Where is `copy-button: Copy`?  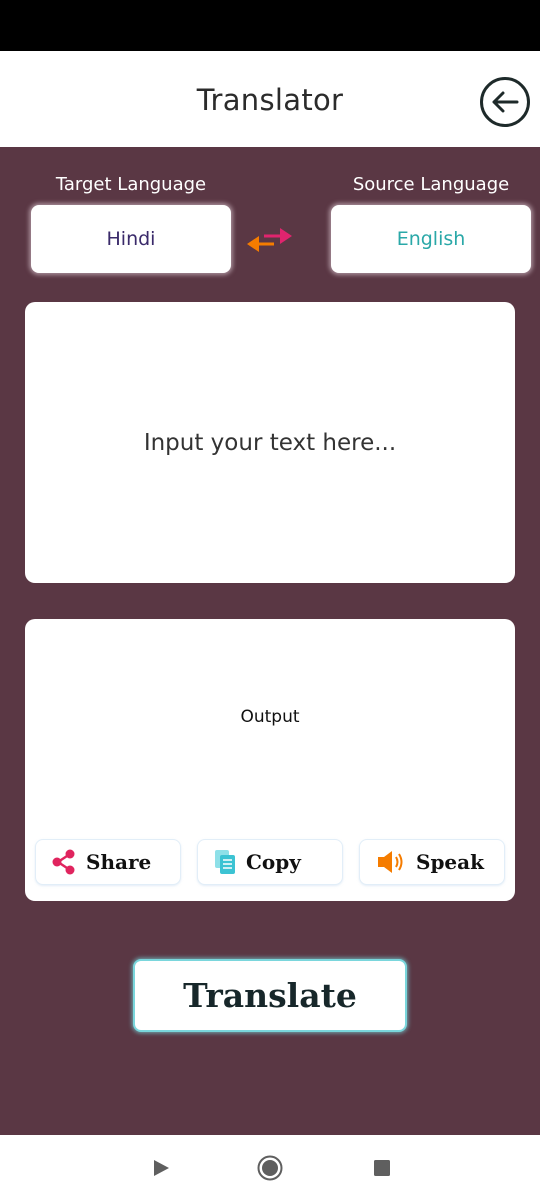 copy-button: Copy is located at coordinates (270, 862).